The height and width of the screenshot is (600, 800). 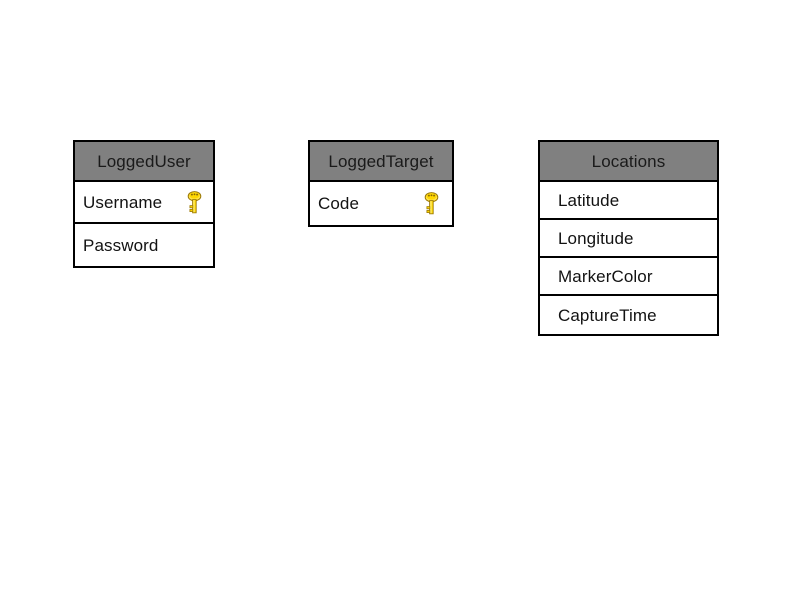 I want to click on entity-loggedtarget-attributes: Code, so click(x=381, y=204).